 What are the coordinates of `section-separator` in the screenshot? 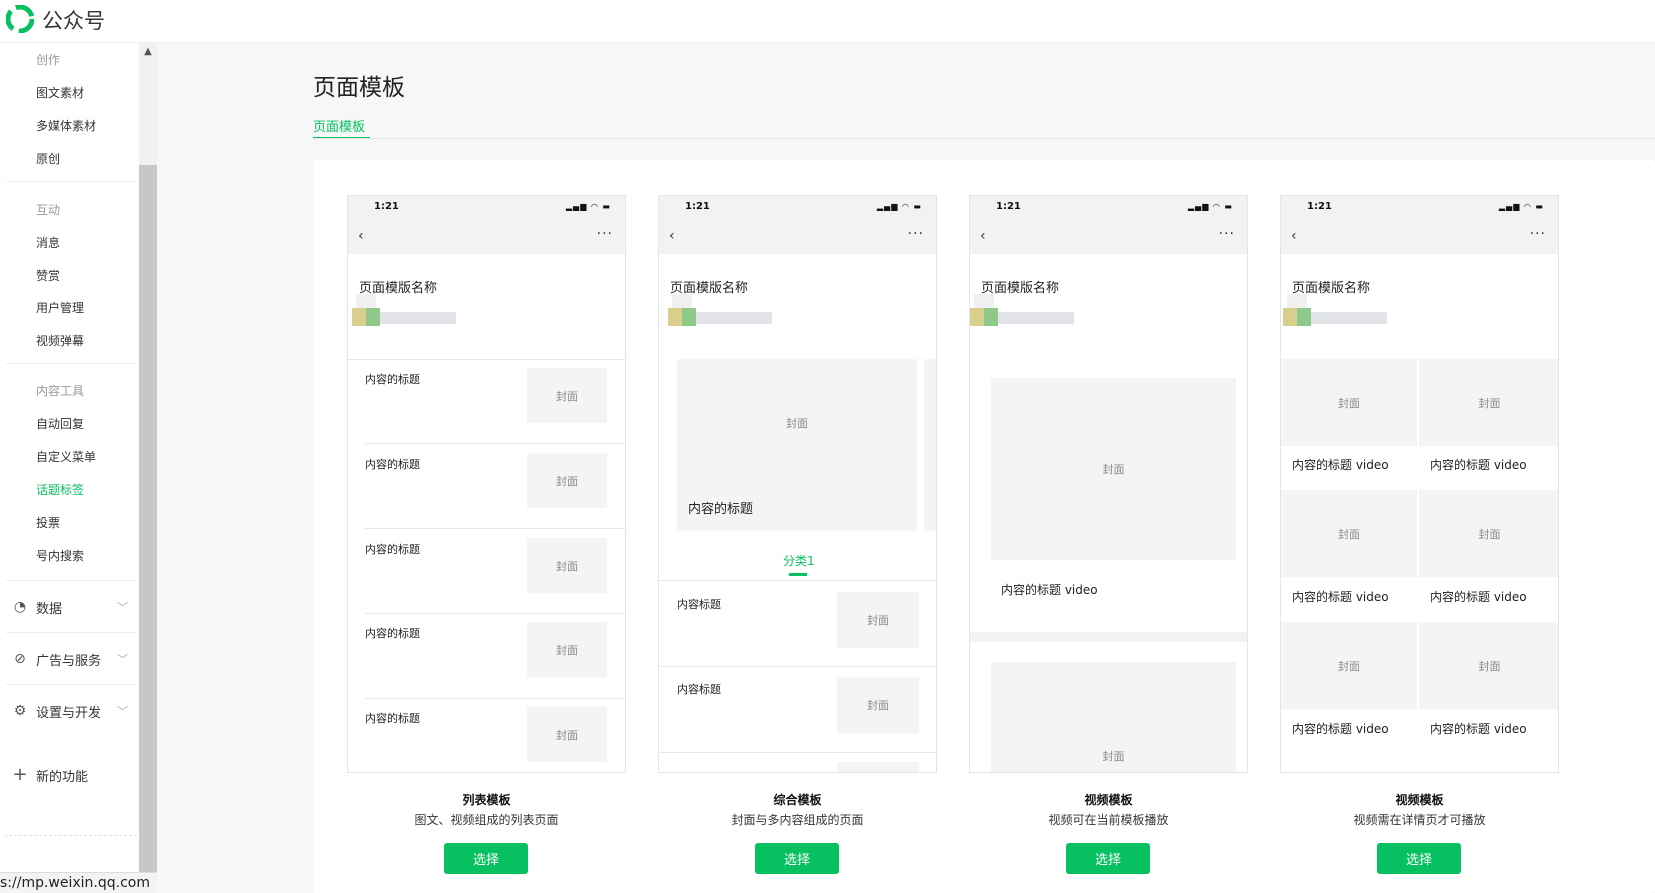 It's located at (1108, 637).